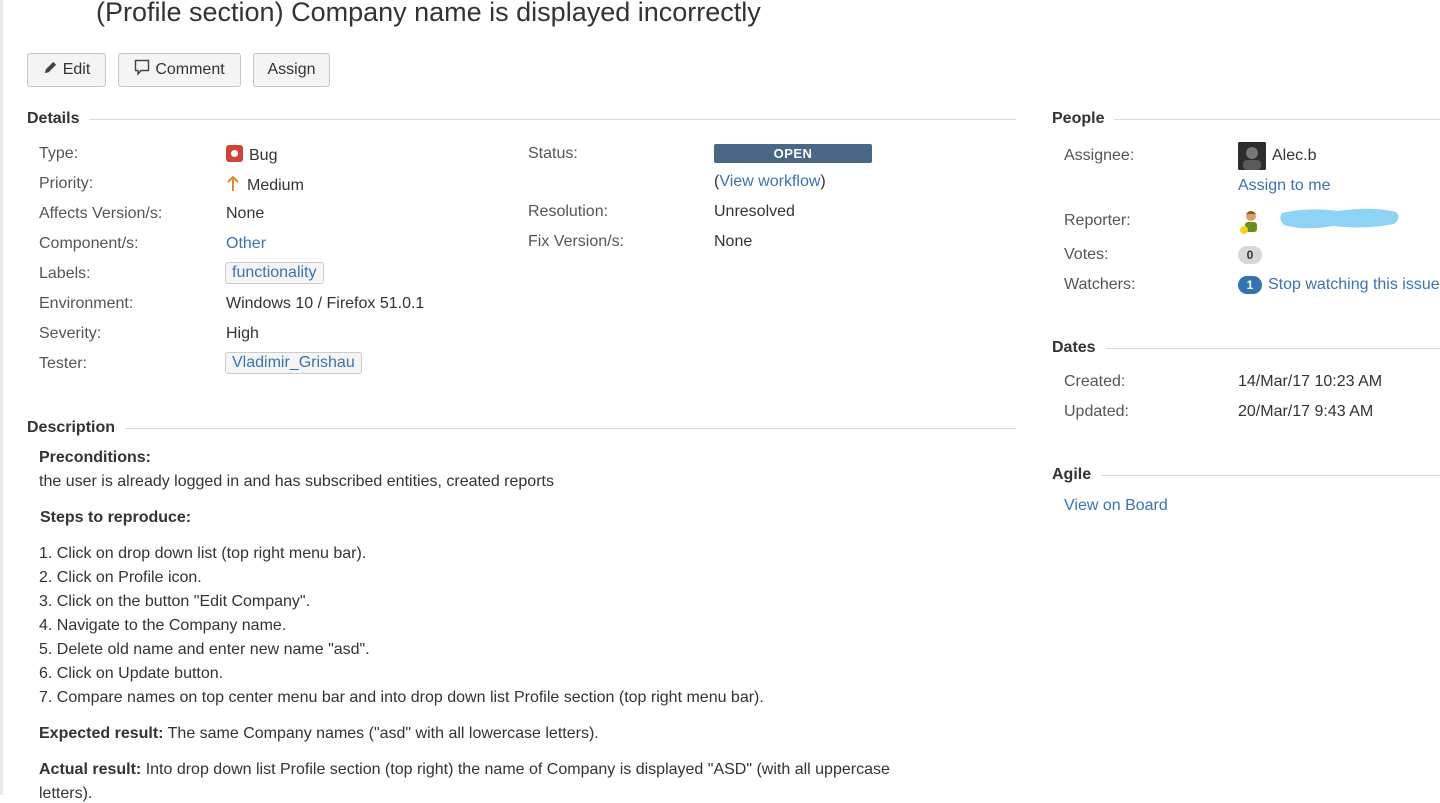  What do you see at coordinates (53, 118) in the screenshot?
I see `details-heading-text: Details` at bounding box center [53, 118].